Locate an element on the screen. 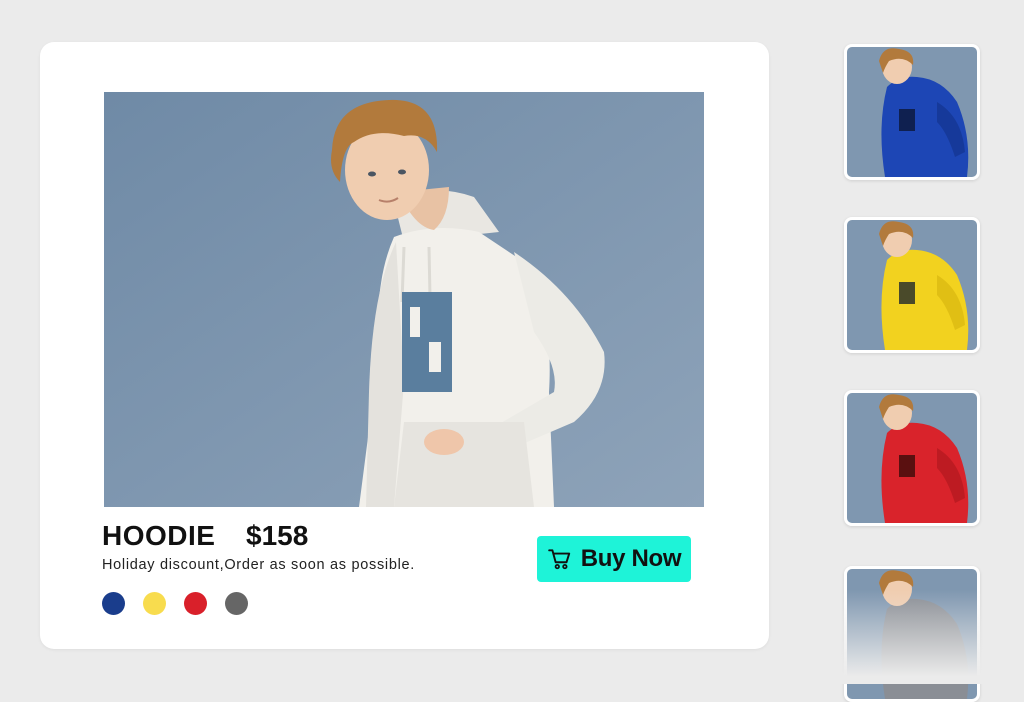  product-title: HOODIE is located at coordinates (159, 535).